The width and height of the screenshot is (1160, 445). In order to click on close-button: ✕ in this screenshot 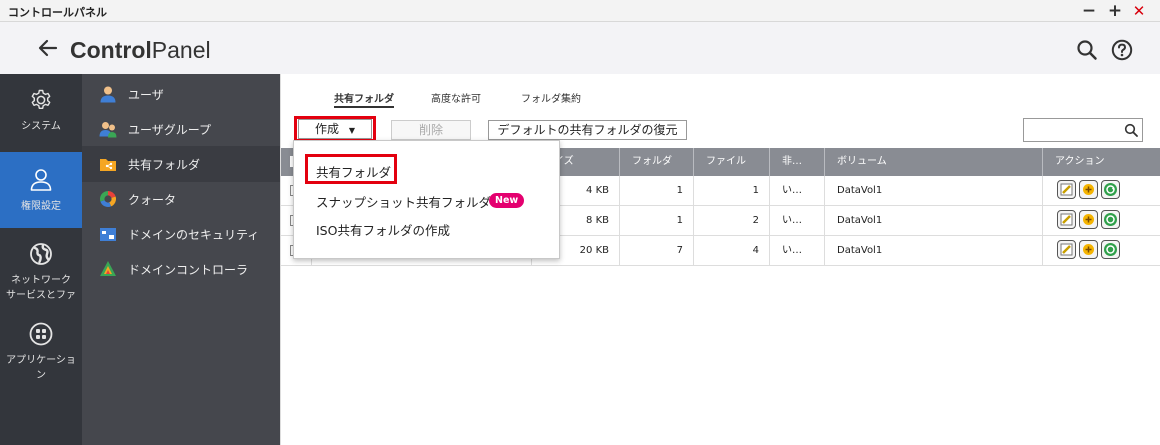, I will do `click(1139, 11)`.